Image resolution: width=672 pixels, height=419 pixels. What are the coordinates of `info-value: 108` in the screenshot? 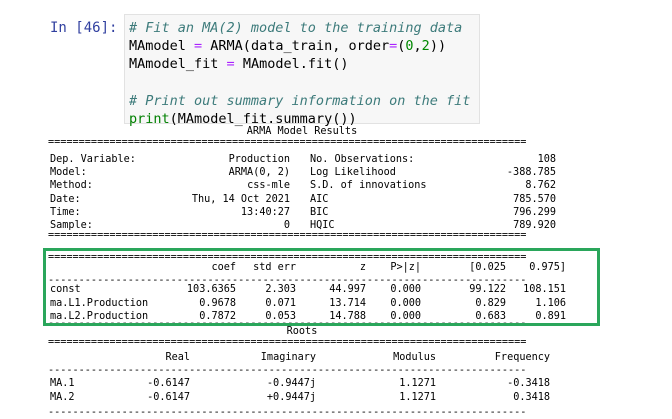 It's located at (546, 159).